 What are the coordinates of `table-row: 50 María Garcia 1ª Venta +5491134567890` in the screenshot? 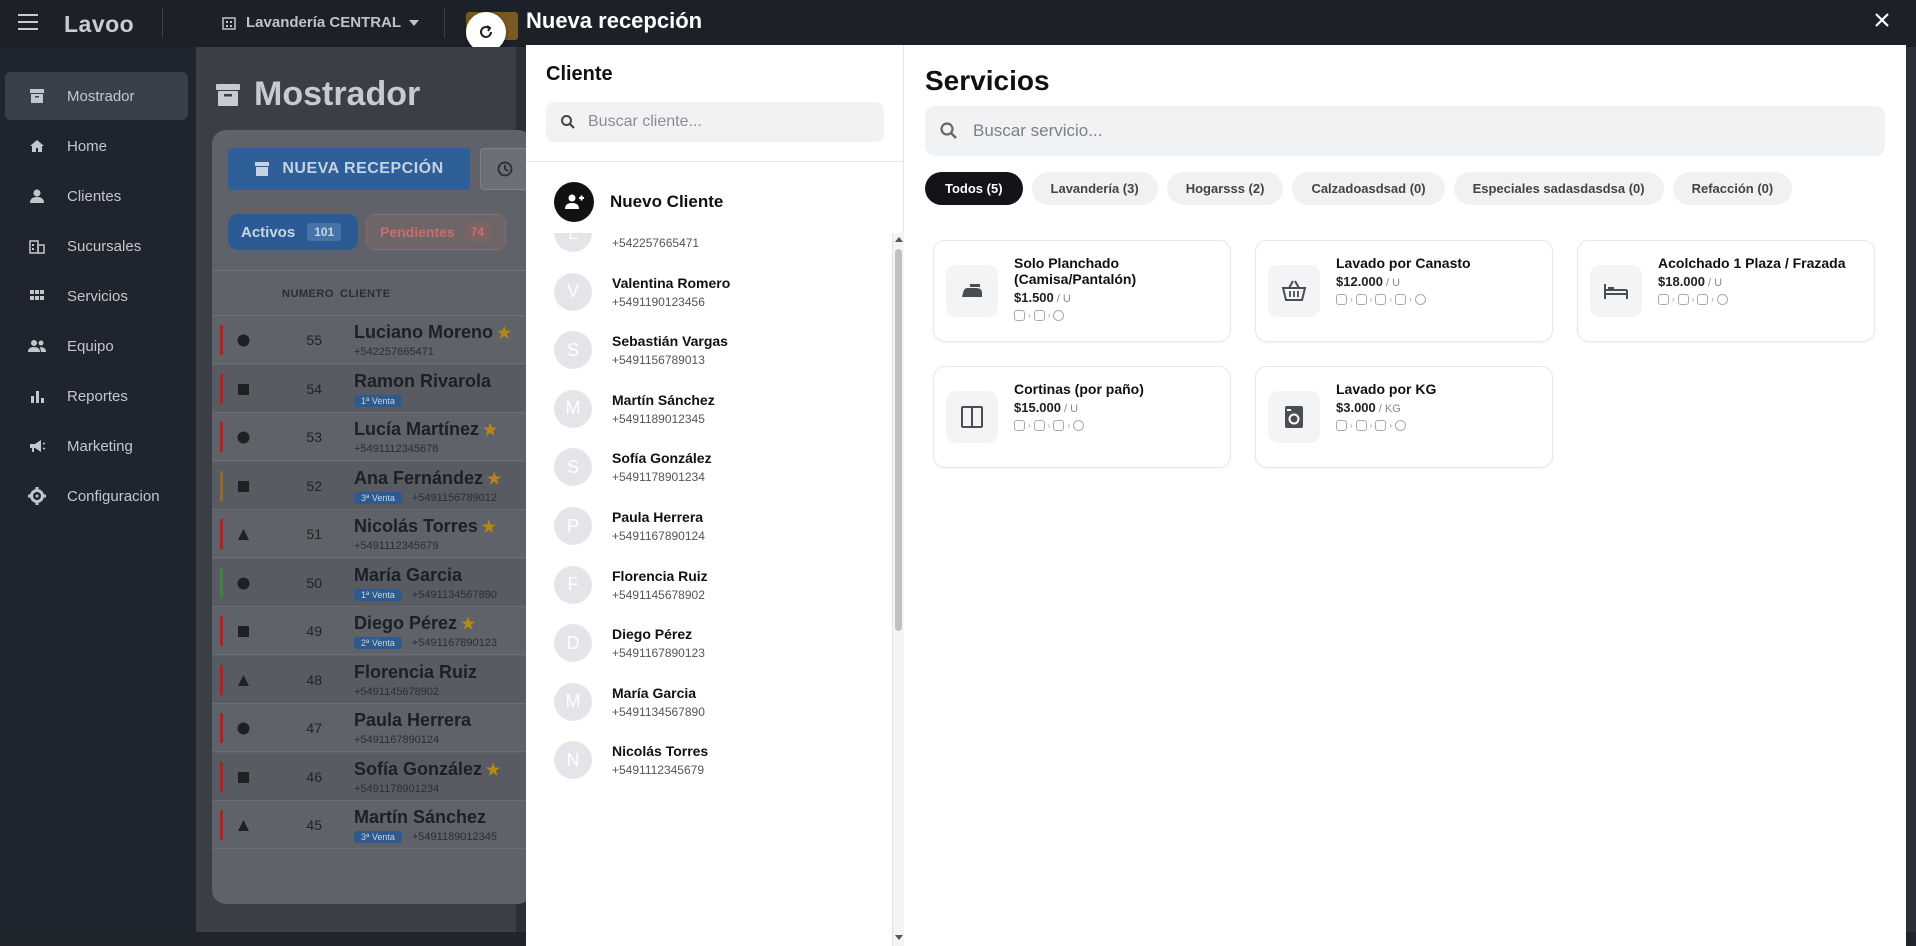 It's located at (372, 582).